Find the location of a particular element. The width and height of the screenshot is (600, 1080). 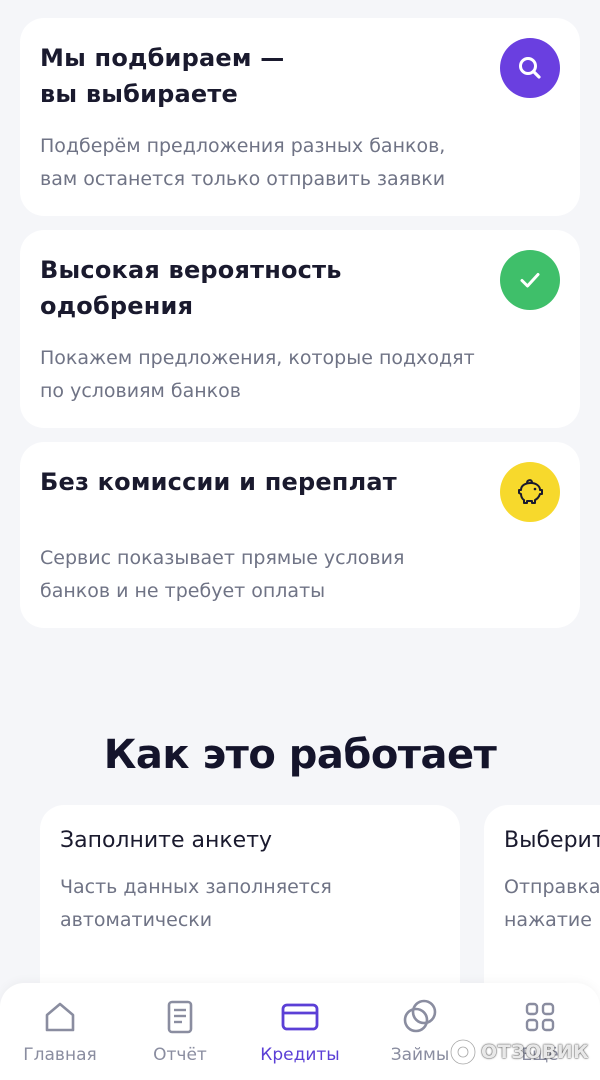

how-it-works-title: Как это работает is located at coordinates (300, 755).